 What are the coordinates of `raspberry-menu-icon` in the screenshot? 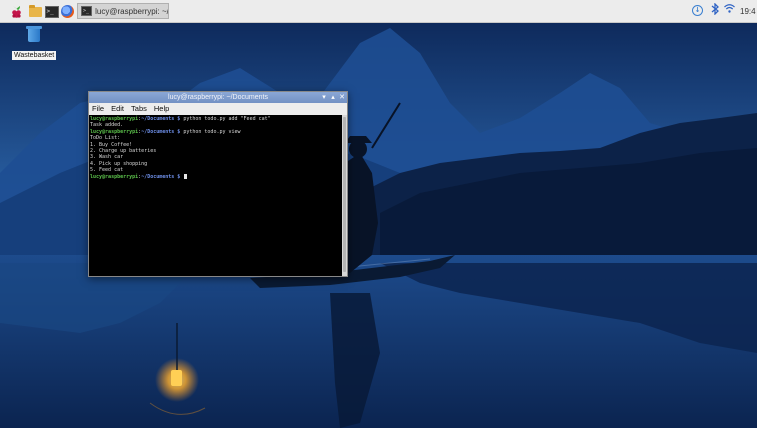 It's located at (16, 11).